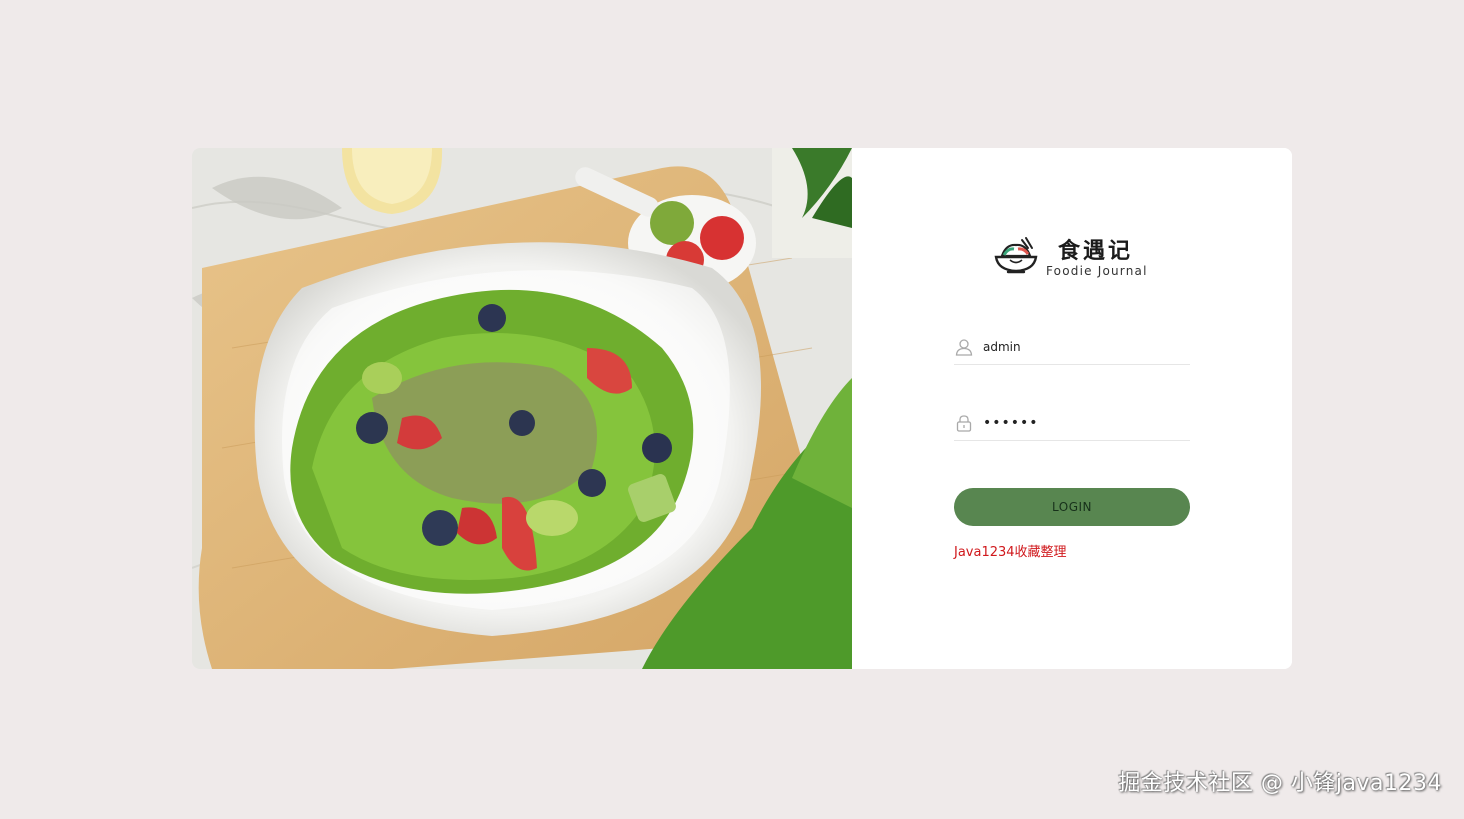  Describe the element at coordinates (1010, 552) in the screenshot. I see `notice-text: Java1234收藏整理` at that location.